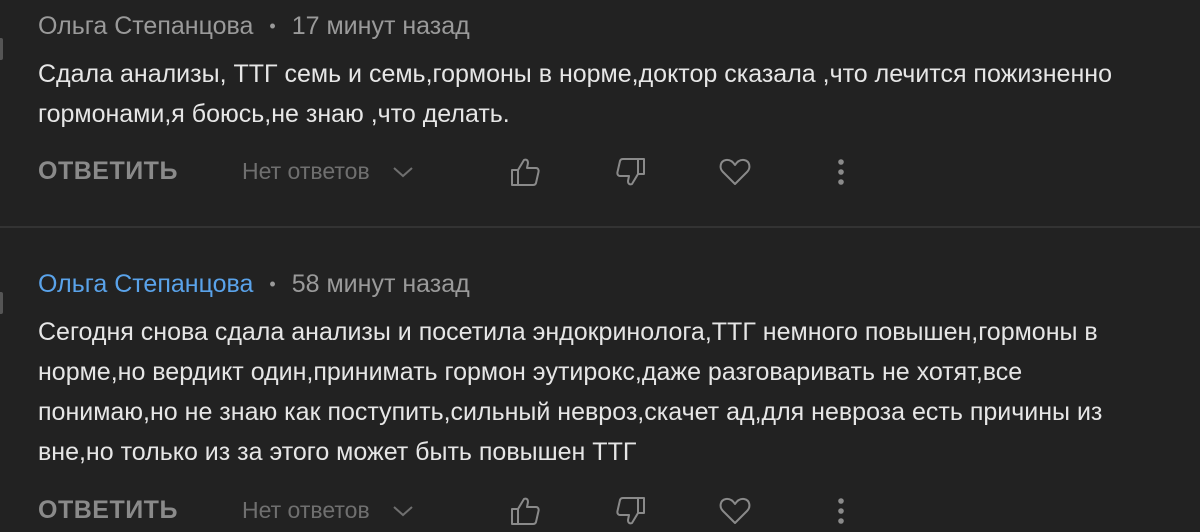 The height and width of the screenshot is (532, 1200). I want to click on comment-meta: Ольга Степанцова • 58 минут назад, so click(254, 284).